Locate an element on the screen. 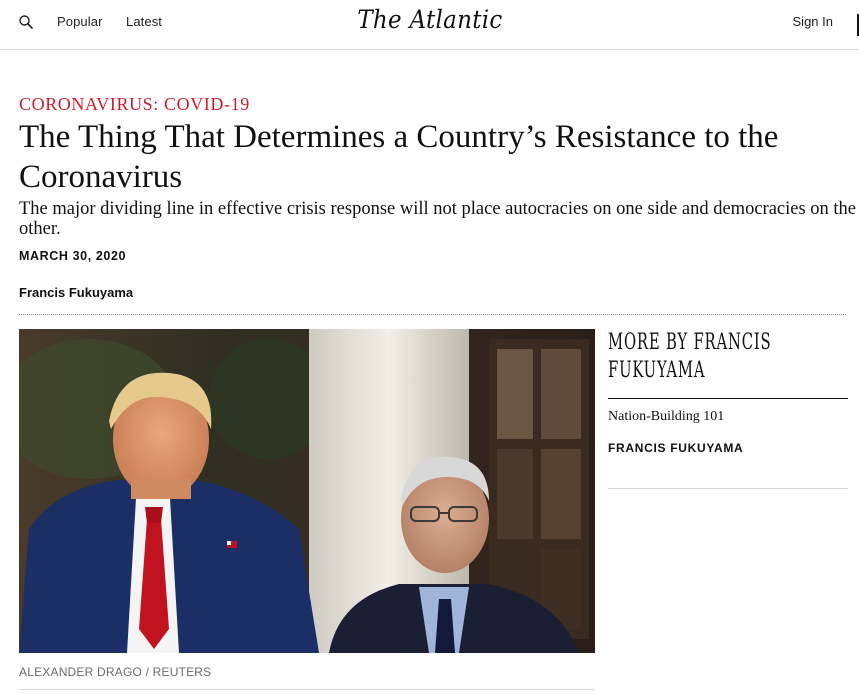 Image resolution: width=859 pixels, height=694 pixels. site-logo: The Atlantic is located at coordinates (429, 19).